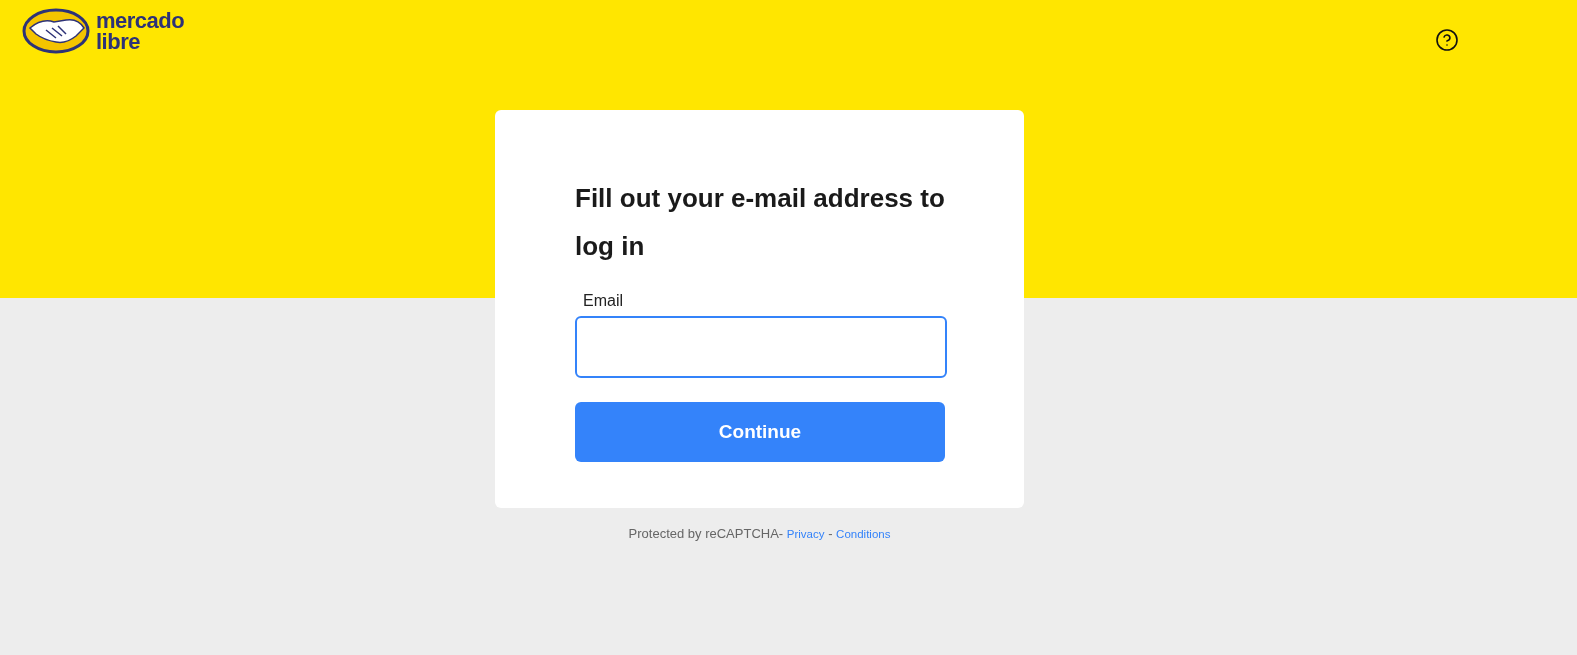 This screenshot has width=1577, height=655. What do you see at coordinates (140, 31) in the screenshot?
I see `logo-wordmark: mercado libre` at bounding box center [140, 31].